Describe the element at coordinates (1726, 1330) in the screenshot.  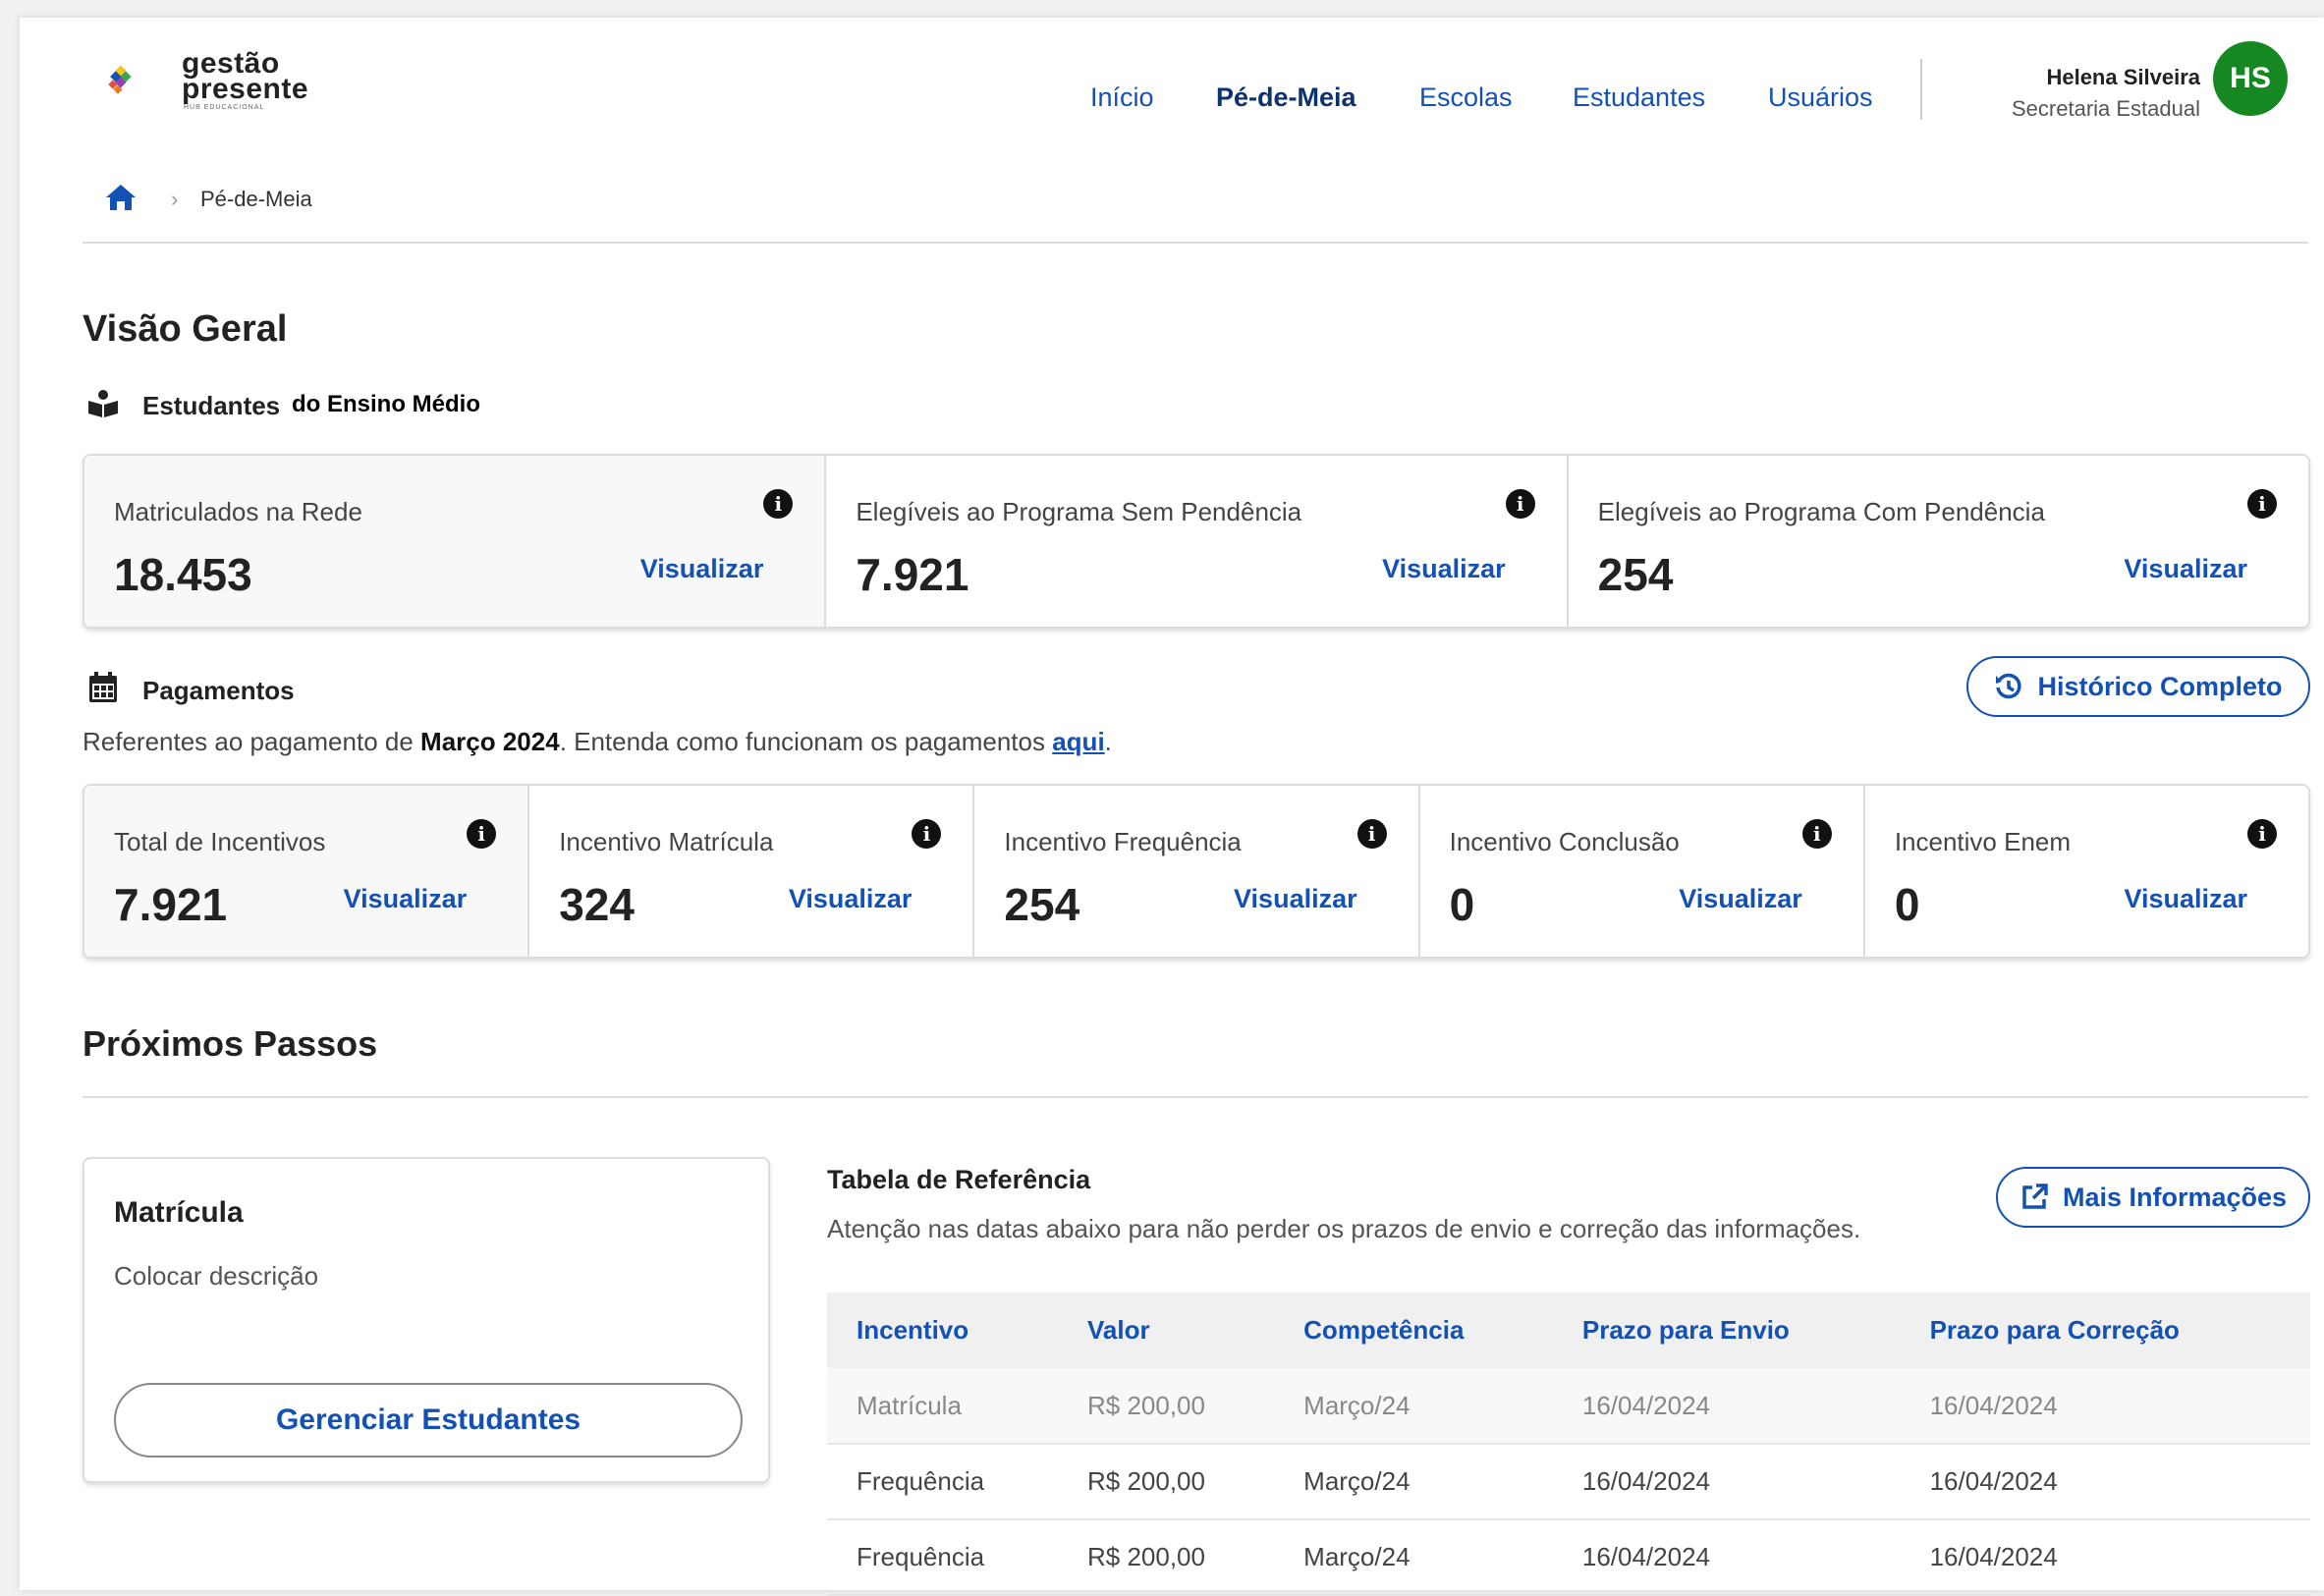
I see `column-header: Prazo para Envio` at that location.